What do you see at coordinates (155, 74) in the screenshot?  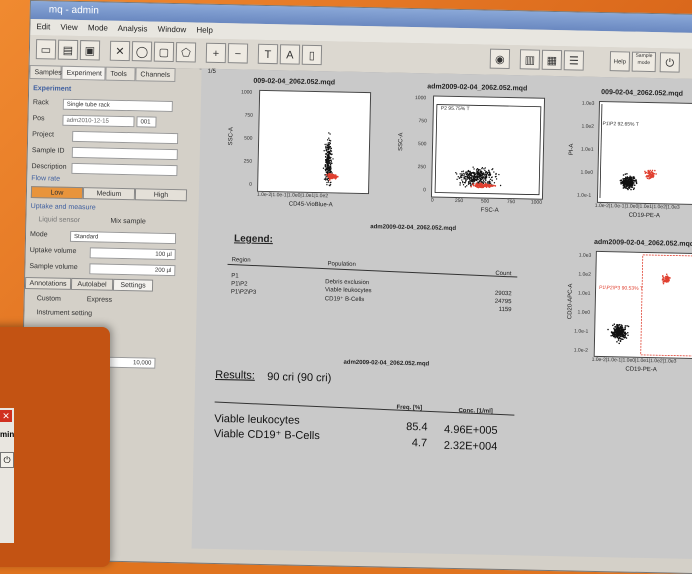 I see `tab-channels: Channels` at bounding box center [155, 74].